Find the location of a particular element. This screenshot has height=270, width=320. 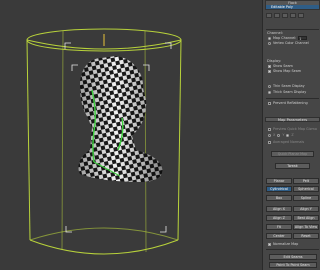

thick-seam-option: Thick Seam Display is located at coordinates (287, 92).